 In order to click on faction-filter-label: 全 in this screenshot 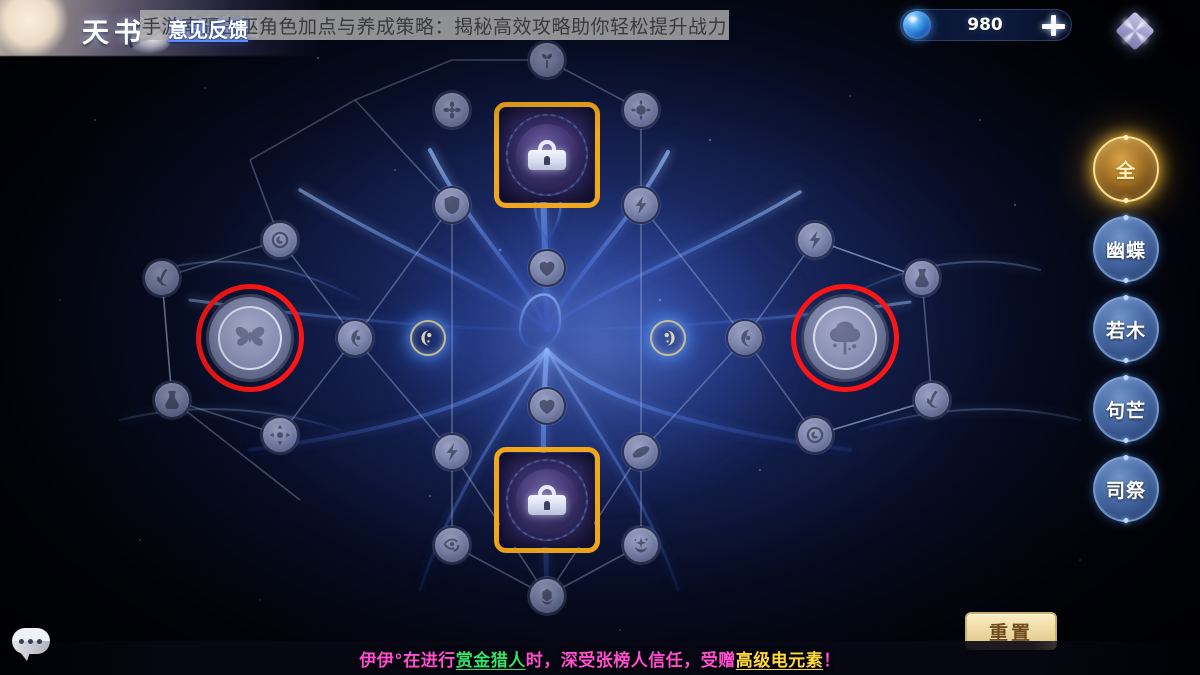, I will do `click(1125, 170)`.